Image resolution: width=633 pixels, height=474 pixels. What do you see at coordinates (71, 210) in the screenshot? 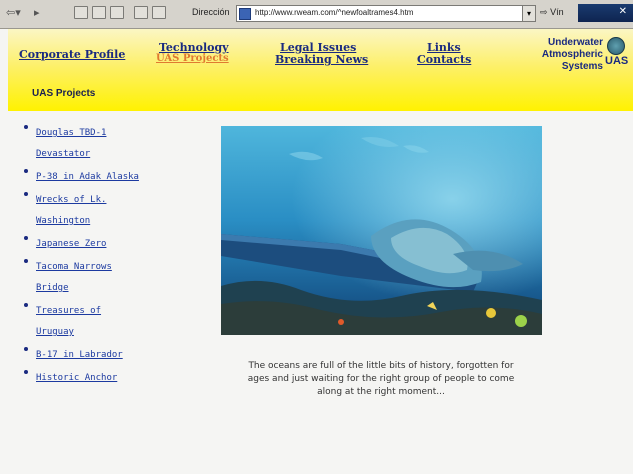
I see `project-link-lk-washington: Wrecks of Lk. Washington` at bounding box center [71, 210].